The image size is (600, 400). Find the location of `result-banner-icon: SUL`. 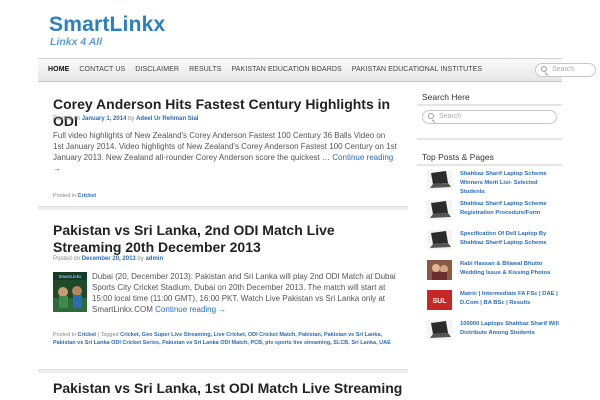

result-banner-icon: SUL is located at coordinates (439, 300).